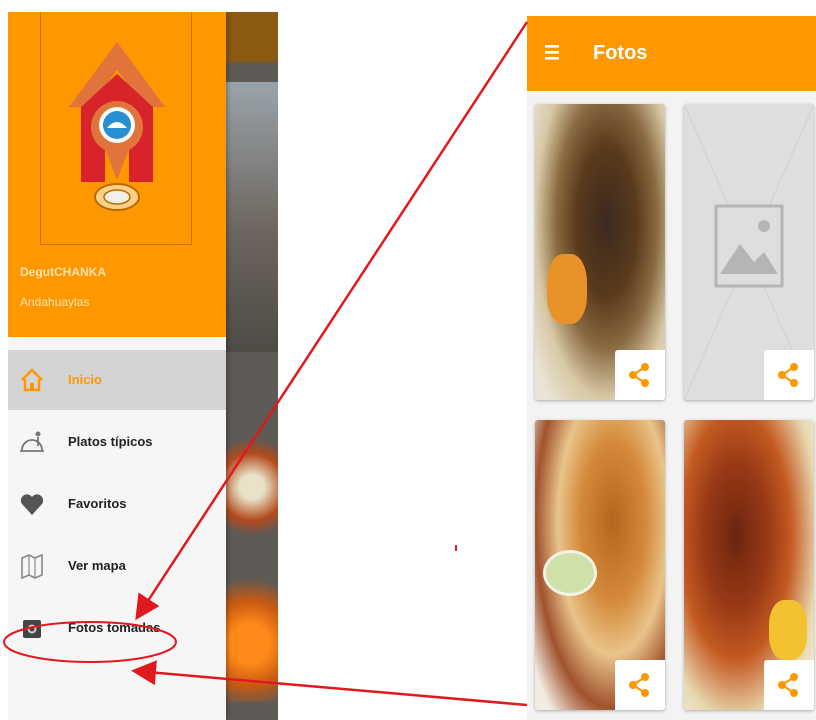 This screenshot has height=720, width=816. I want to click on app-name: DegutCHANKA, so click(63, 272).